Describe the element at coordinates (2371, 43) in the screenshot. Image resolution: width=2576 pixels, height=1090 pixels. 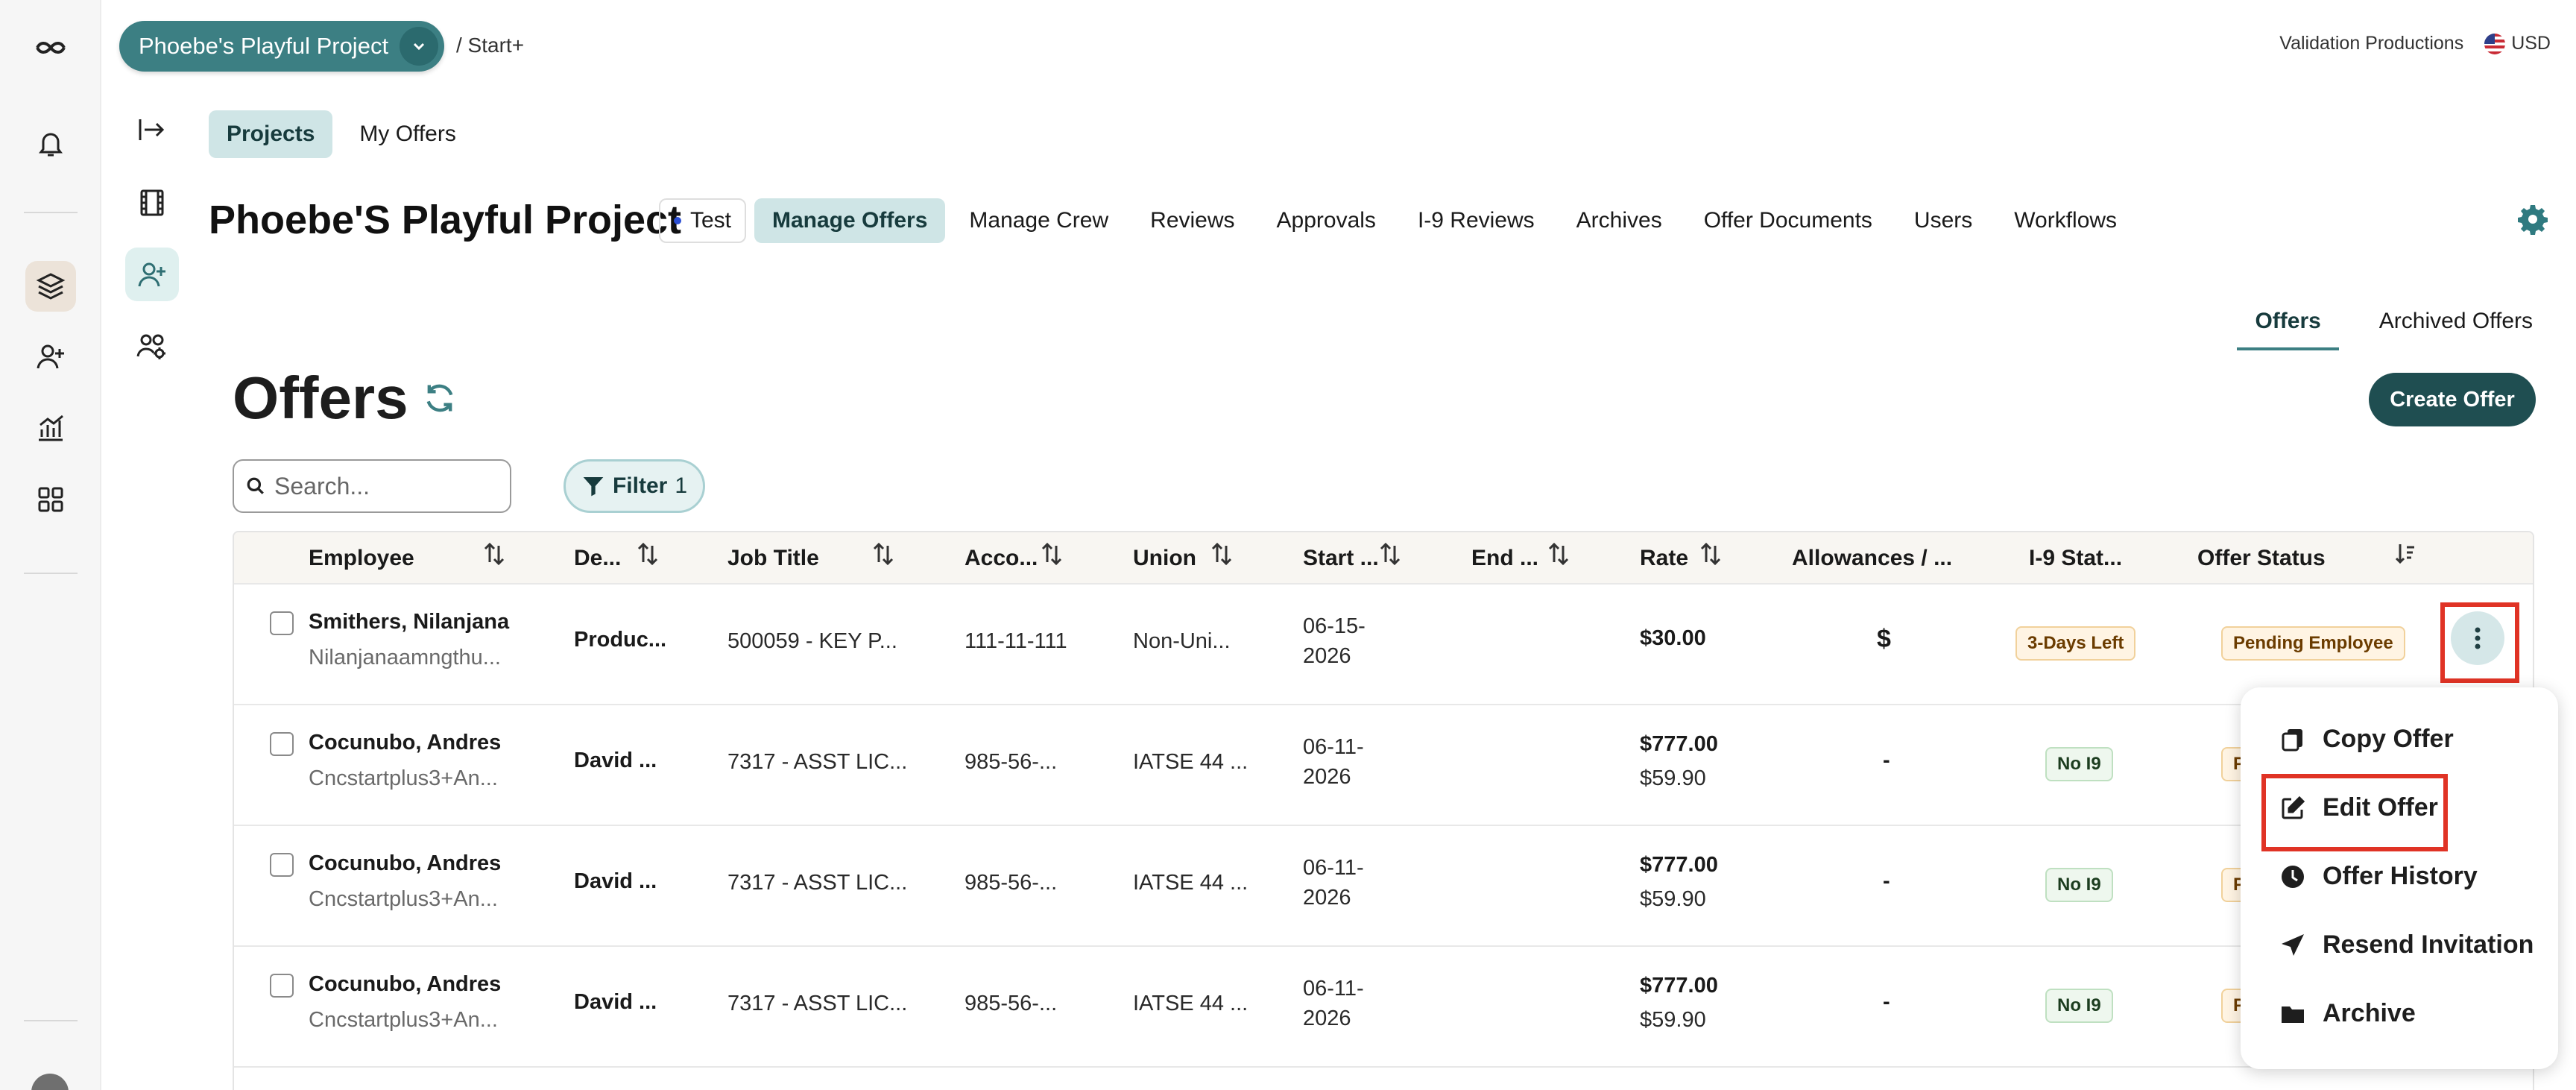
I see `company-name: Validation Productions` at that location.